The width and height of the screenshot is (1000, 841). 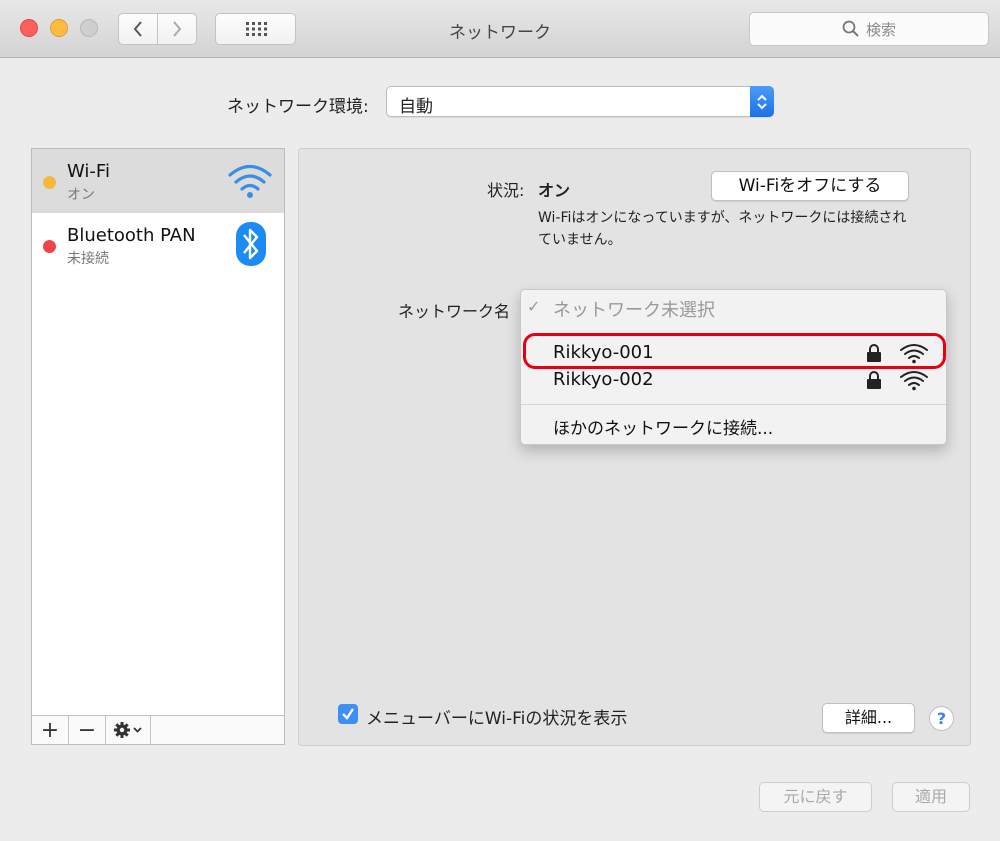 What do you see at coordinates (251, 244) in the screenshot?
I see `bluetooth-icon` at bounding box center [251, 244].